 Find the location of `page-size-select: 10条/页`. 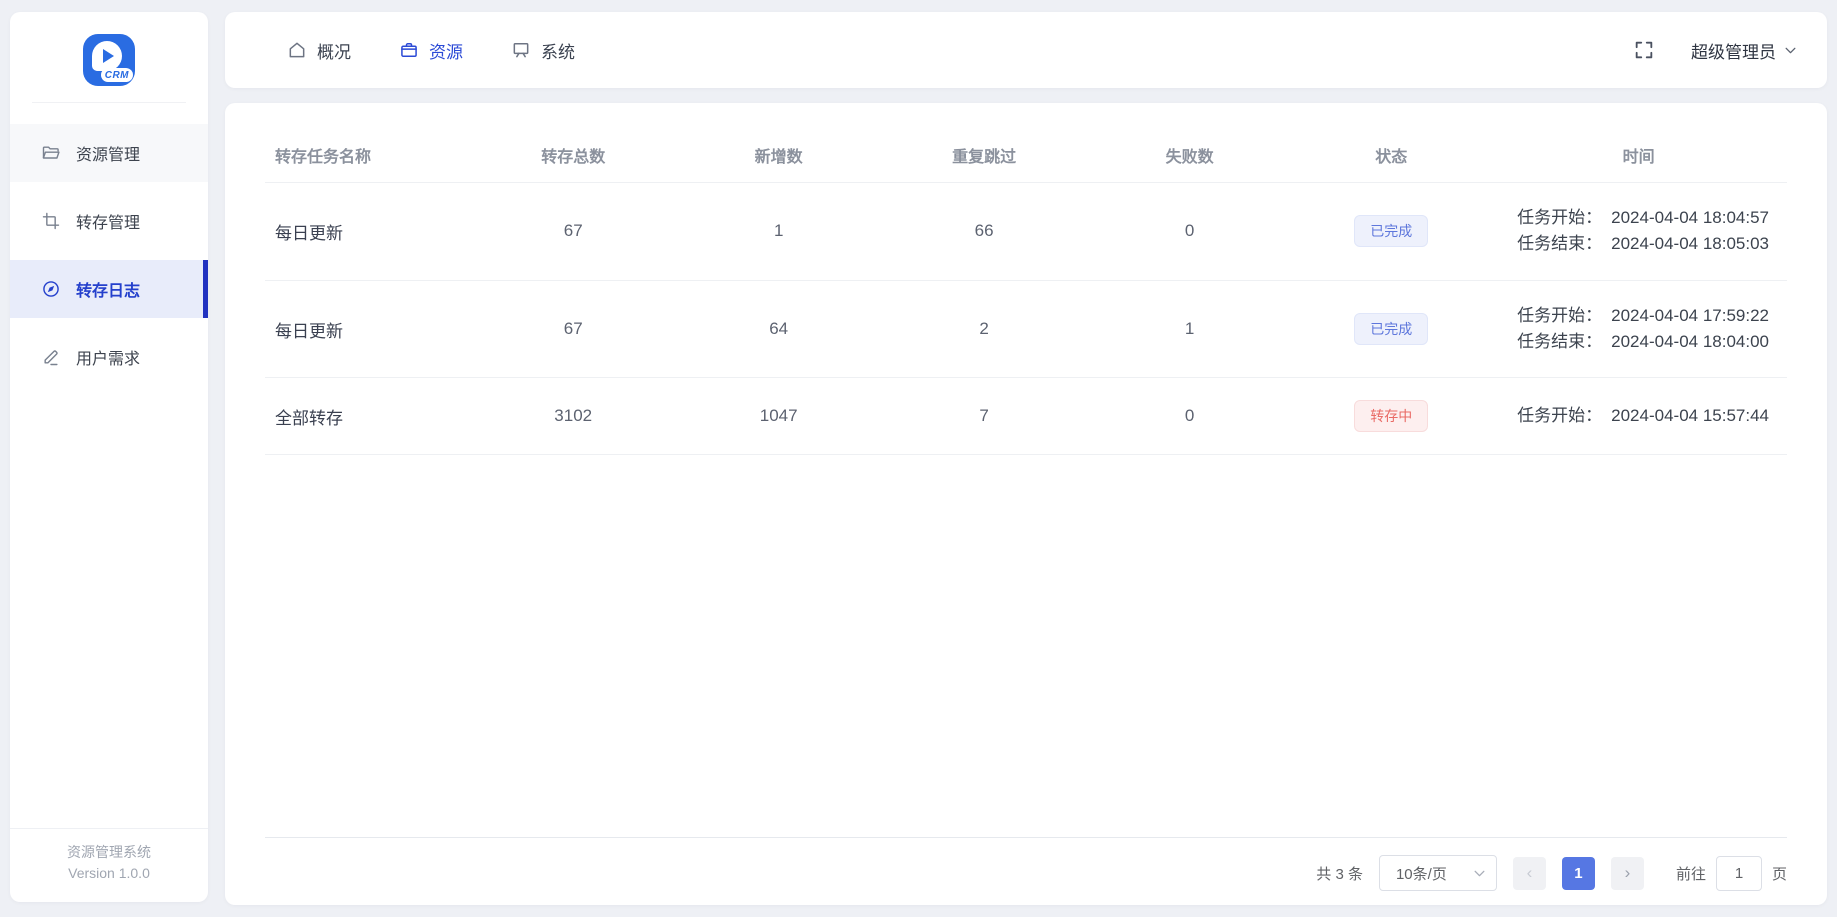

page-size-select: 10条/页 is located at coordinates (1437, 873).